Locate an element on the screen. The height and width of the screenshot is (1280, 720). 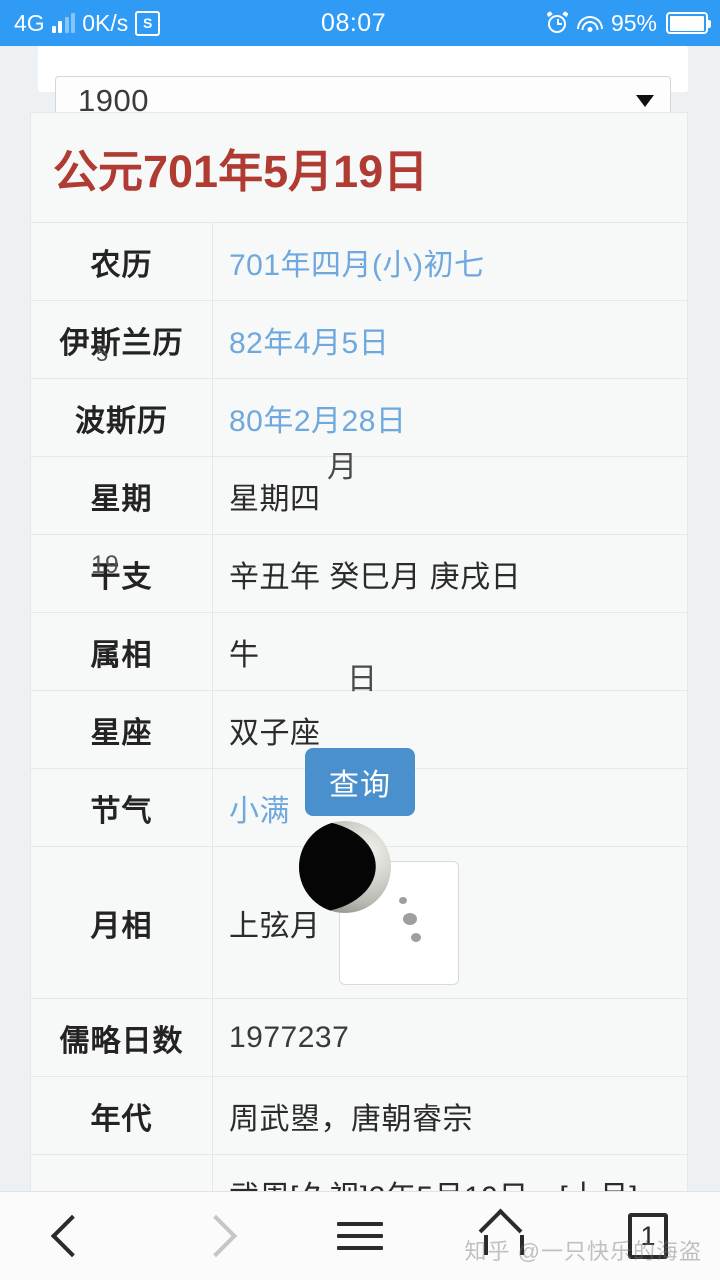
row-value-container: 上弦月 is located at coordinates (450, 909).